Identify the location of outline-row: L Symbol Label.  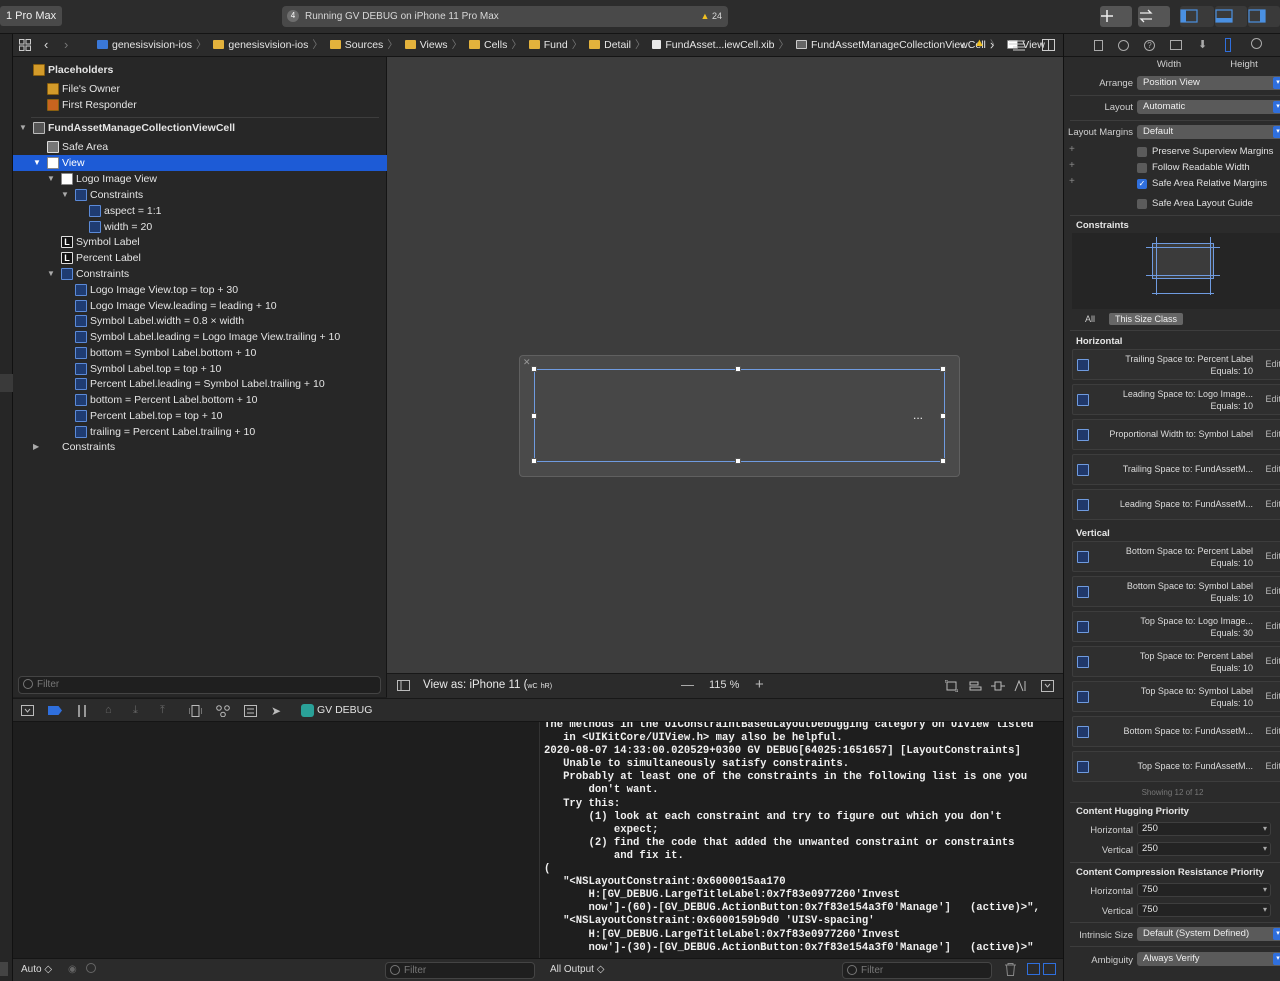
(200, 242).